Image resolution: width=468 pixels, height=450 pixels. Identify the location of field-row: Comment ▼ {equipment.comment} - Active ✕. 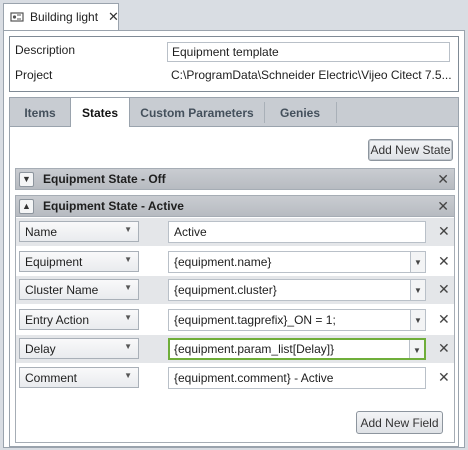
(235, 378).